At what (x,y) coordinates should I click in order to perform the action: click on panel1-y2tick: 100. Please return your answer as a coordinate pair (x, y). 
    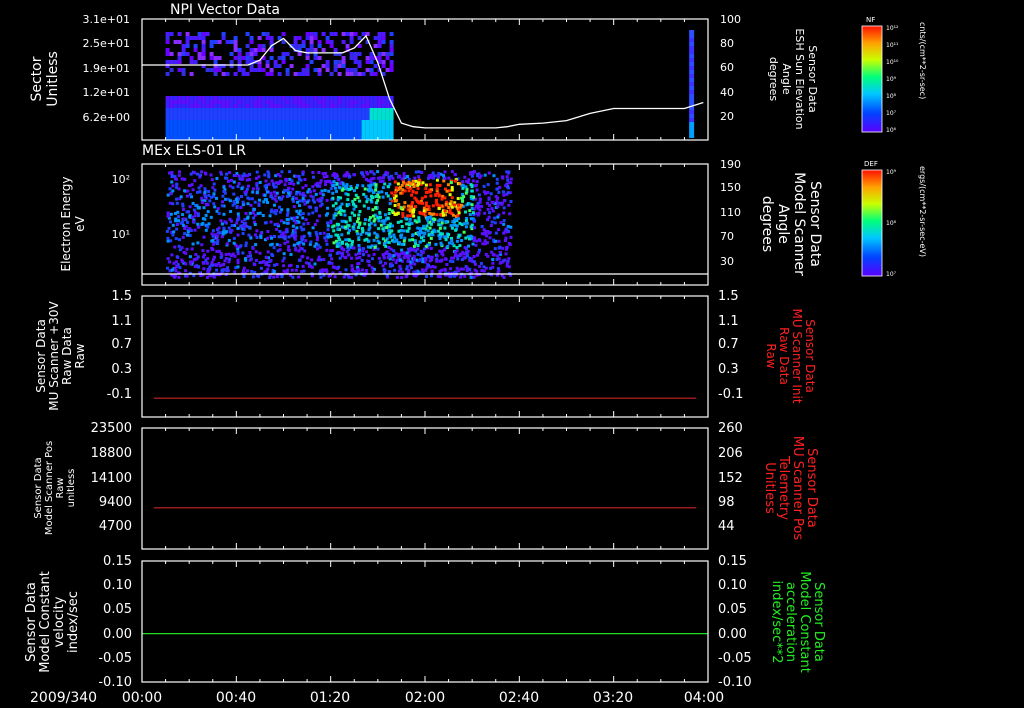
    Looking at the image, I should click on (730, 19).